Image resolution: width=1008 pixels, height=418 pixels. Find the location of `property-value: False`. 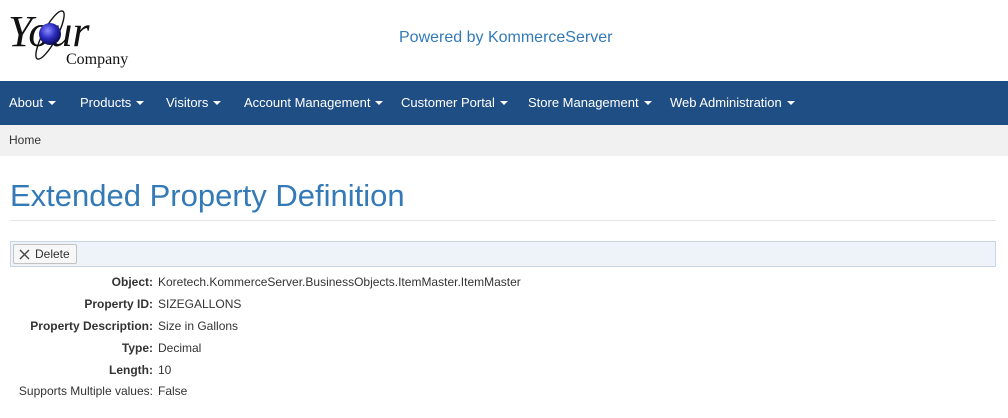

property-value: False is located at coordinates (173, 391).